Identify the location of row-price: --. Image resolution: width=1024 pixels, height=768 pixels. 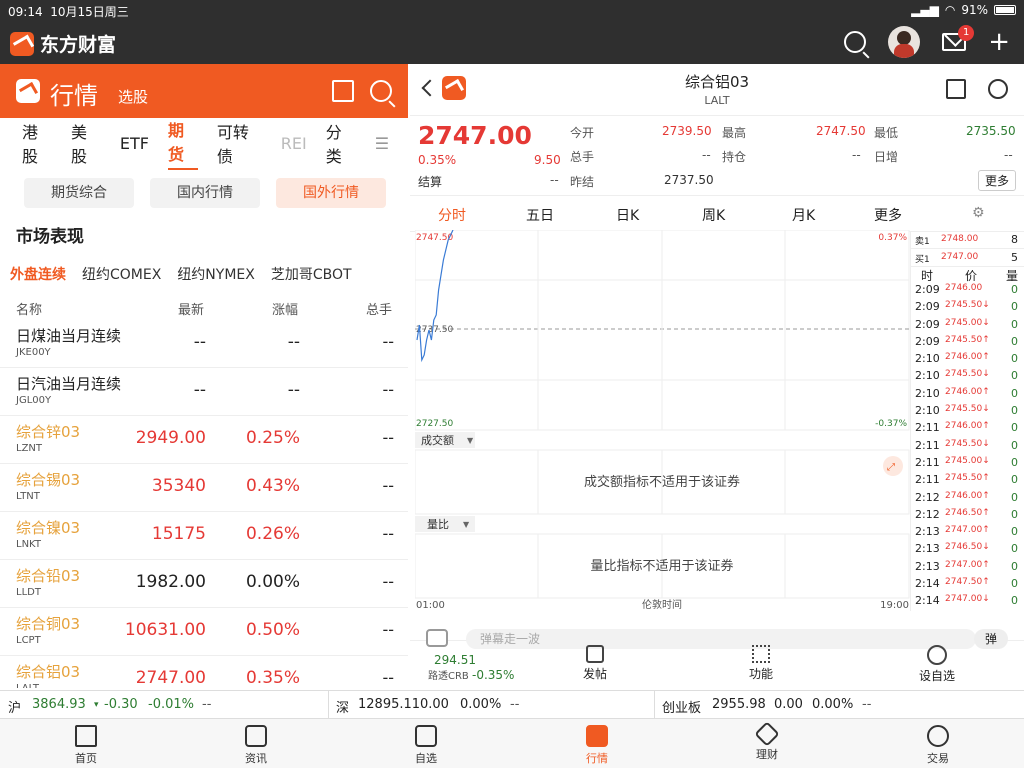
(199, 342).